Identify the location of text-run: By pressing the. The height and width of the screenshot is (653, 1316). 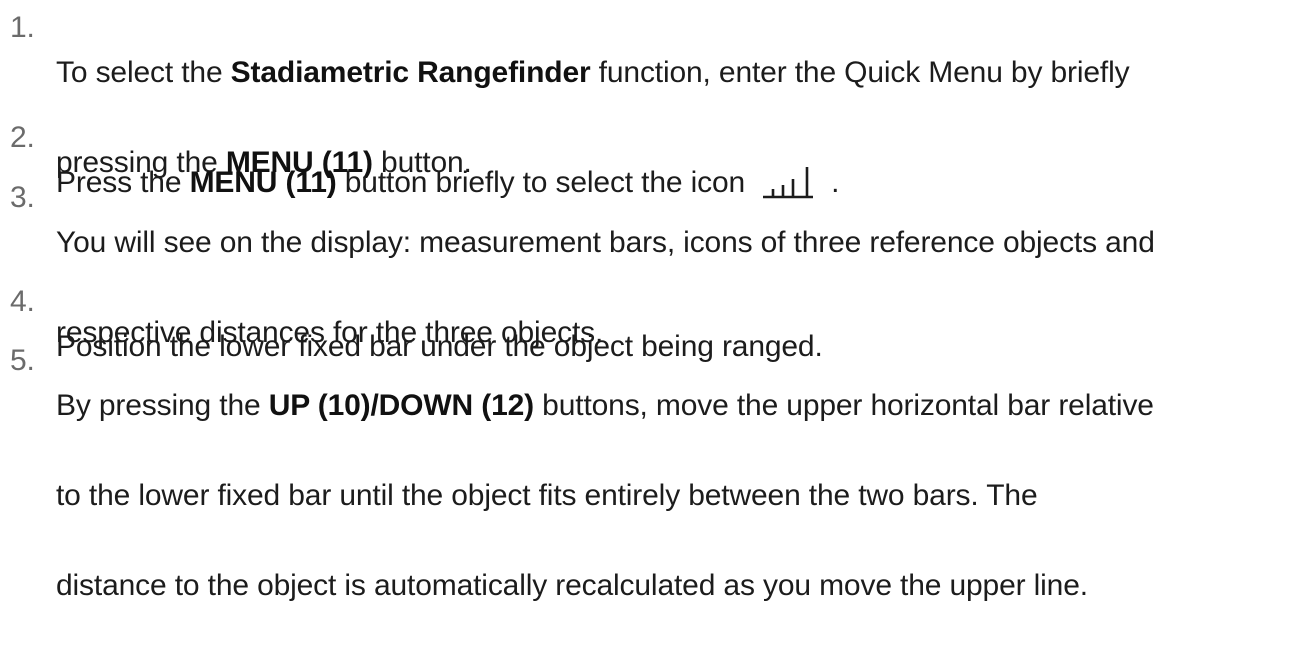
(162, 405).